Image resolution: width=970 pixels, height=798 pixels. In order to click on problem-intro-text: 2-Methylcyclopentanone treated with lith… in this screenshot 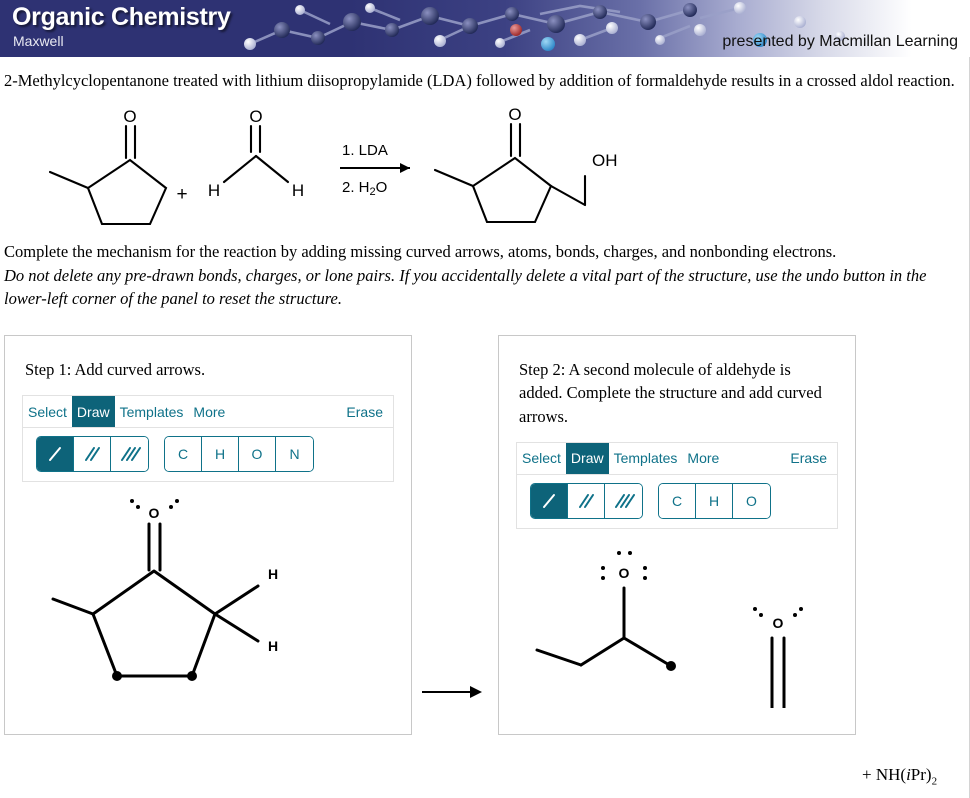, I will do `click(479, 80)`.